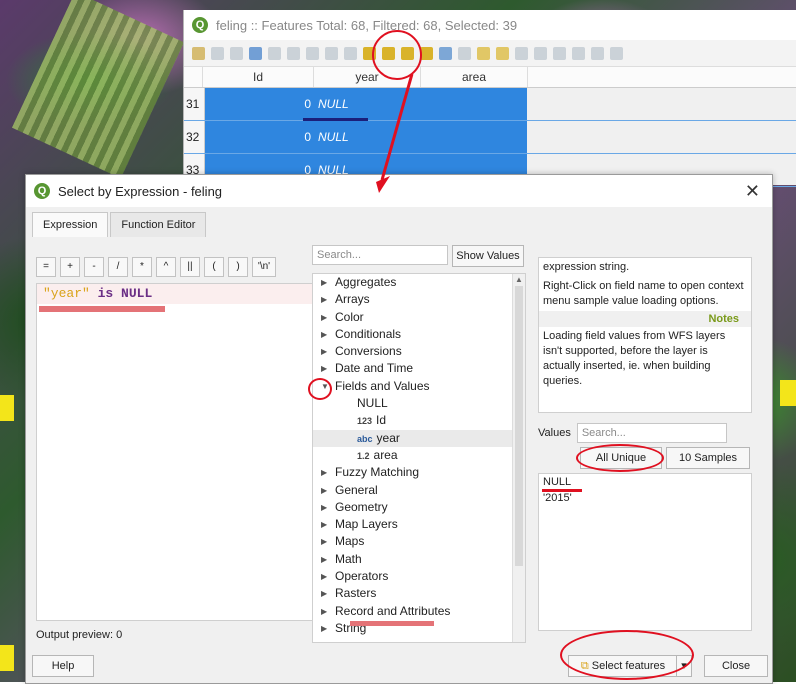 The height and width of the screenshot is (684, 796). Describe the element at coordinates (419, 438) in the screenshot. I see `field-item-year: abc year` at that location.